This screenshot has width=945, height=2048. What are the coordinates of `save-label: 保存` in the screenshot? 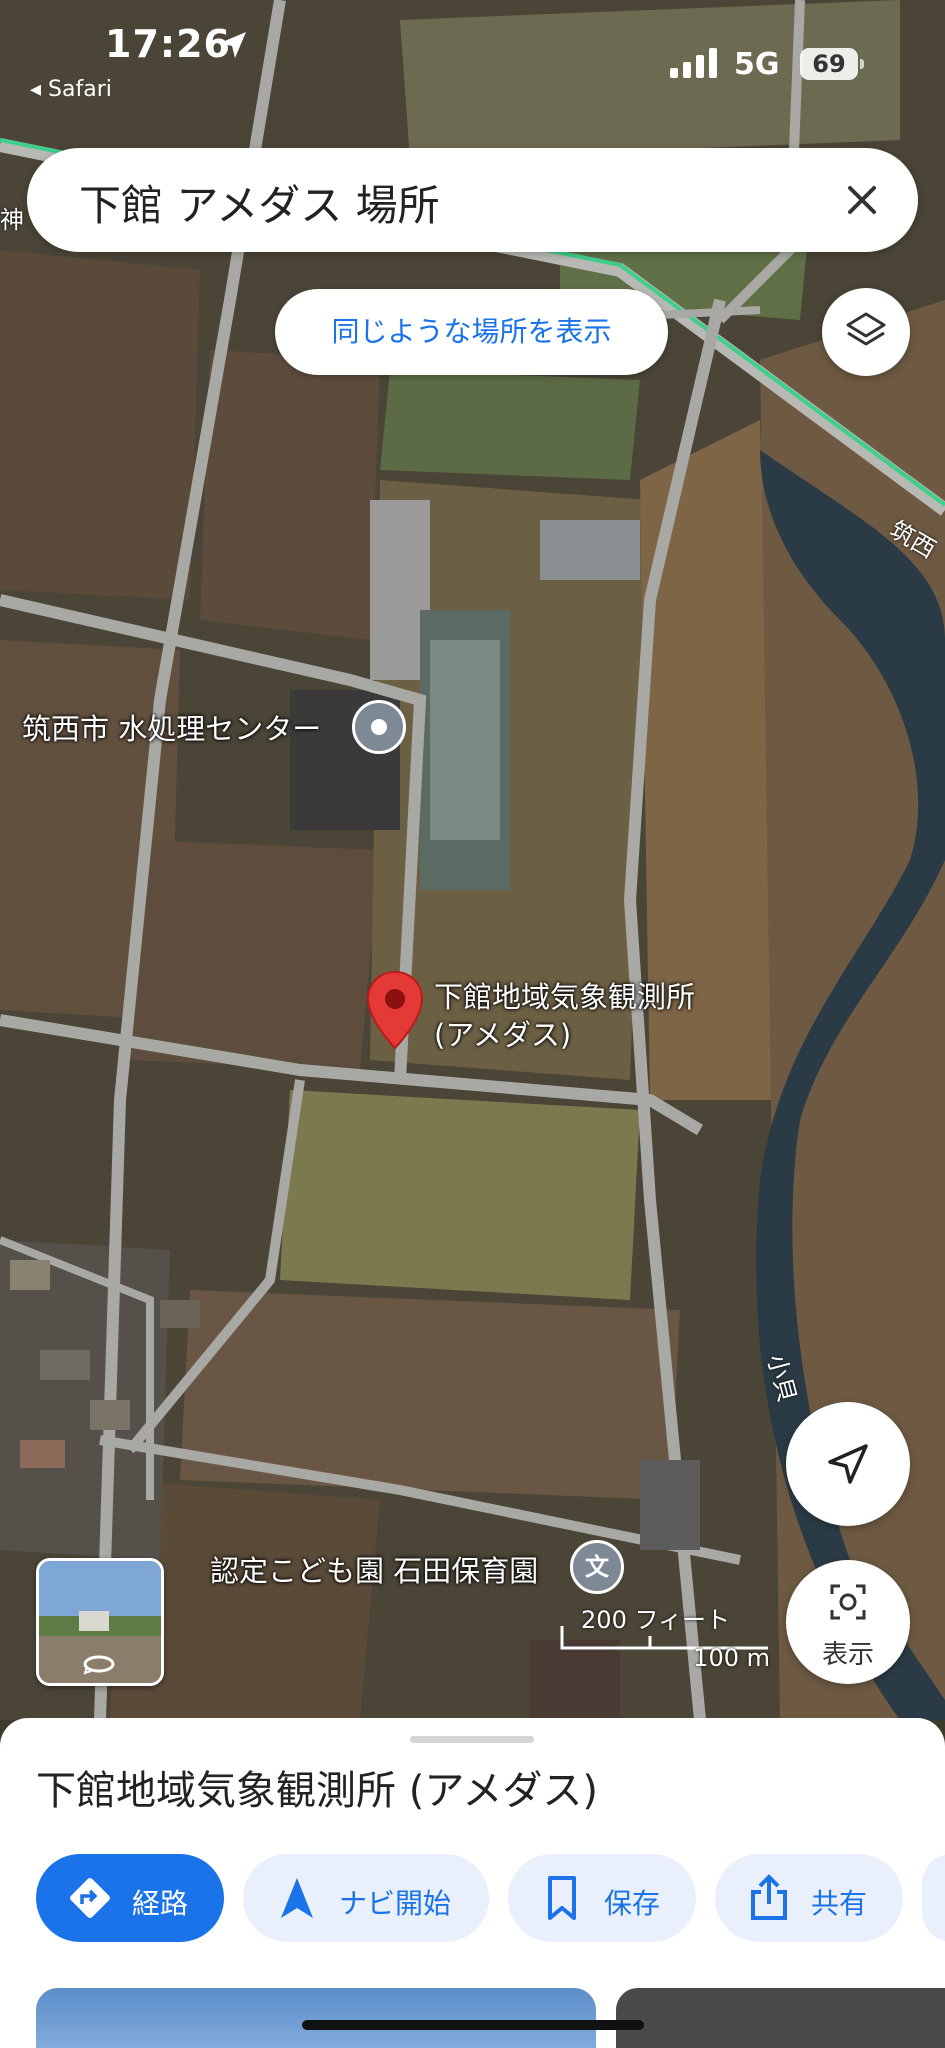 It's located at (632, 1903).